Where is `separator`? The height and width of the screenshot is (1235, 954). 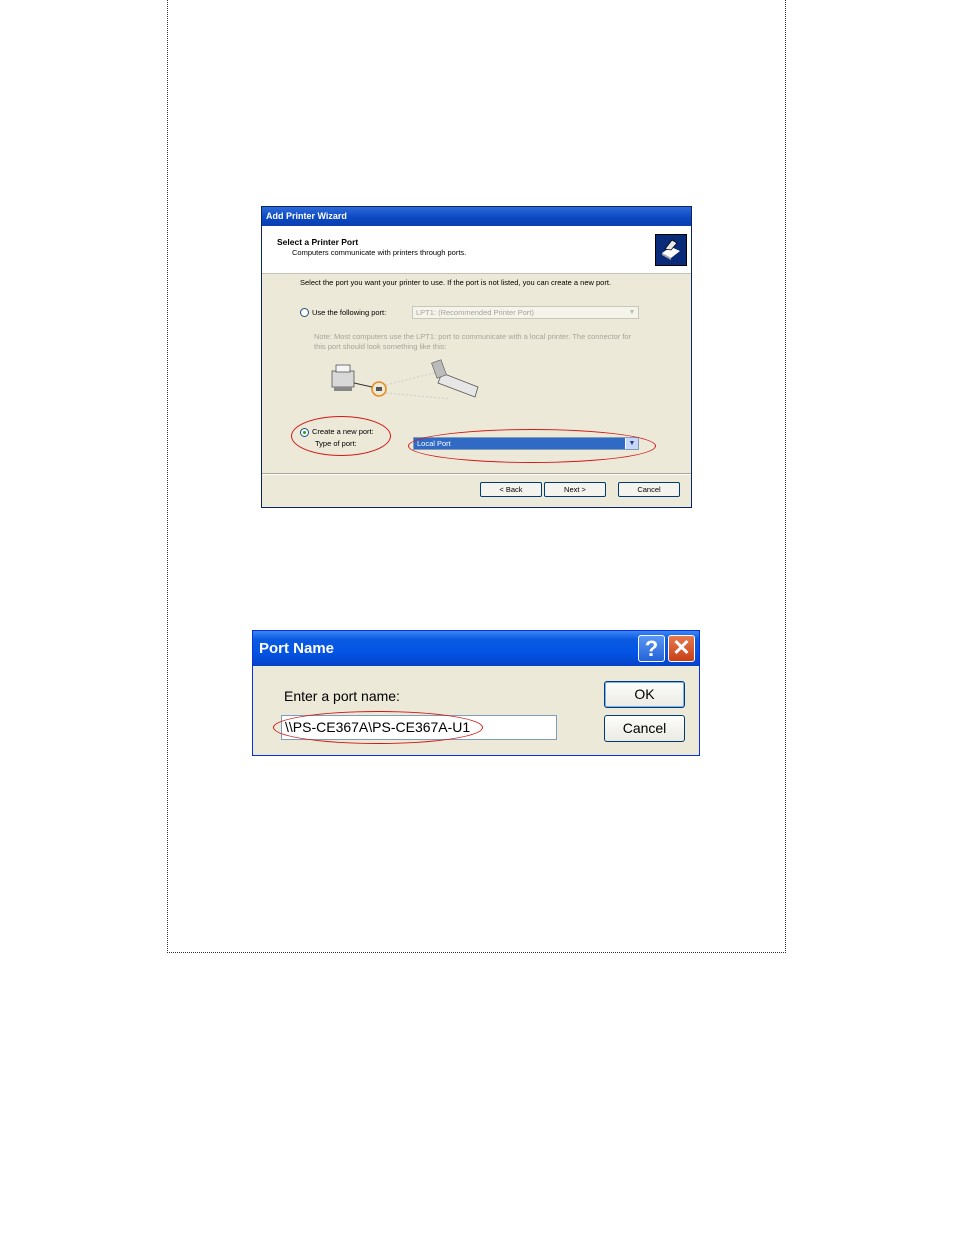 separator is located at coordinates (476, 474).